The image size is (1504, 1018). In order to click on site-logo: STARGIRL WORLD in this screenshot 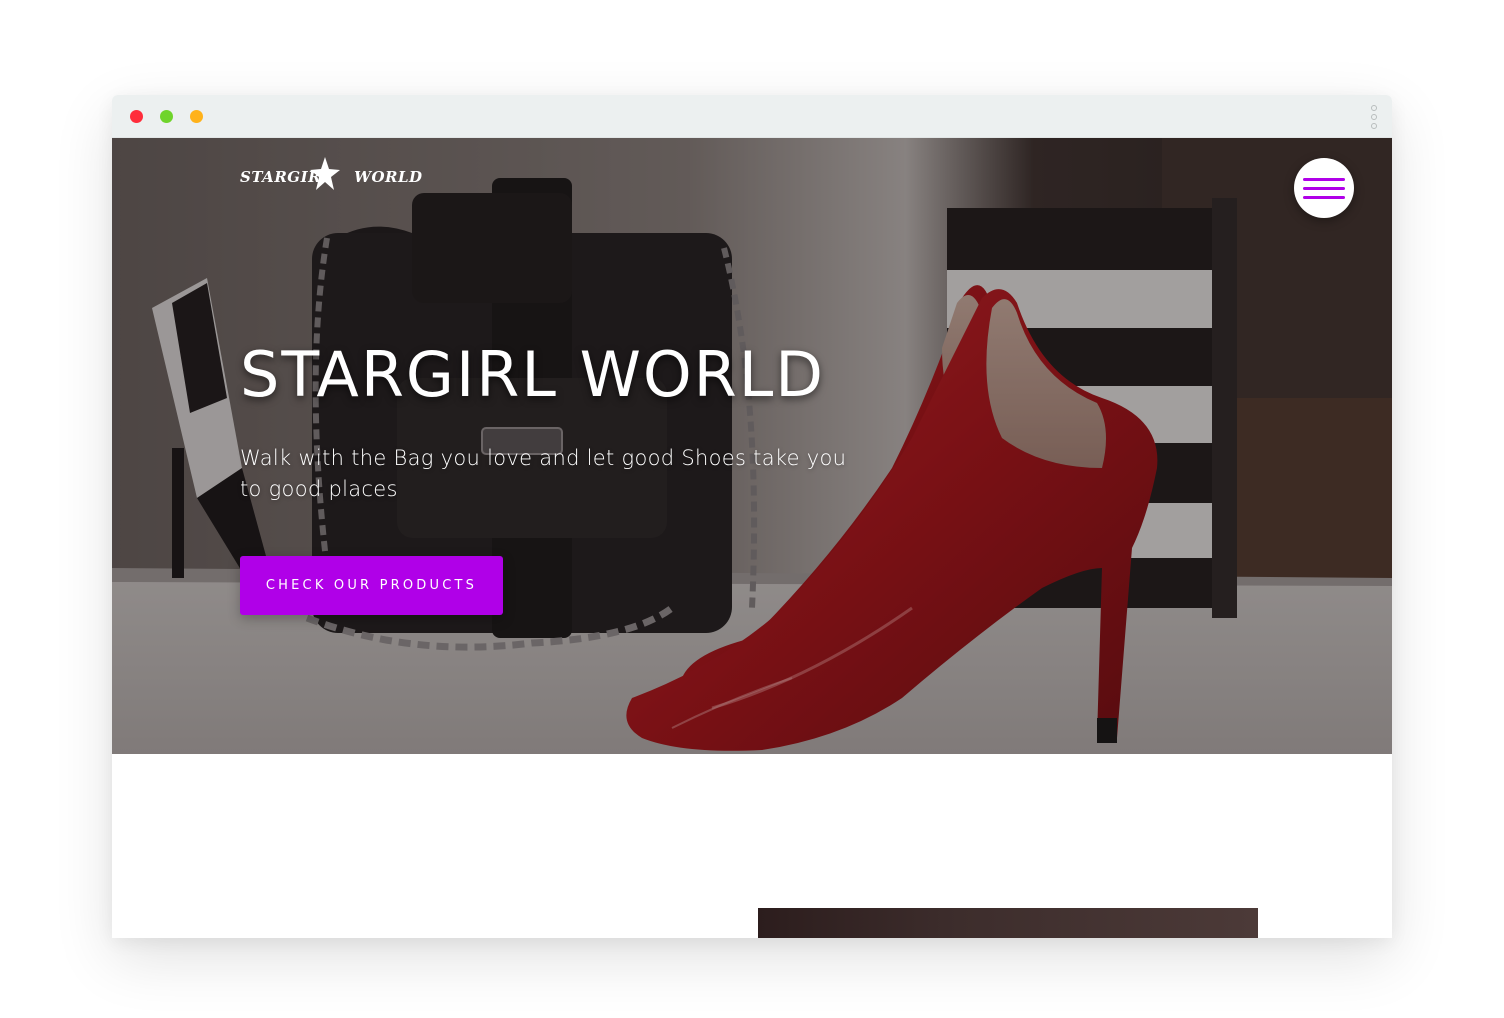, I will do `click(331, 176)`.